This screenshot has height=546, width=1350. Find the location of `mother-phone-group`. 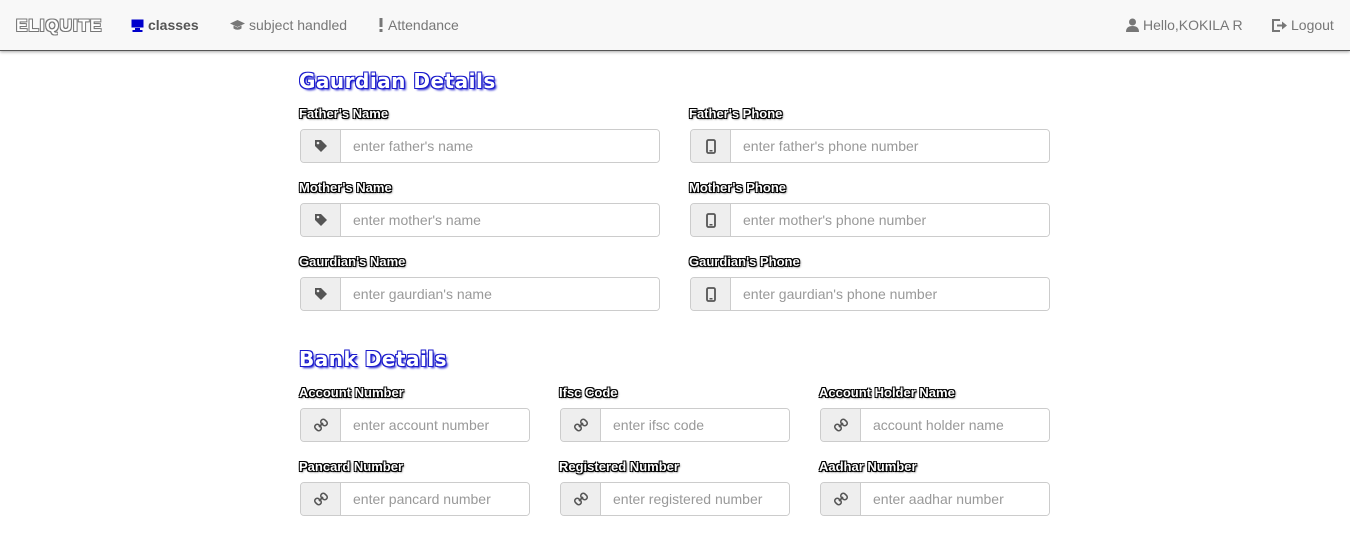

mother-phone-group is located at coordinates (870, 220).